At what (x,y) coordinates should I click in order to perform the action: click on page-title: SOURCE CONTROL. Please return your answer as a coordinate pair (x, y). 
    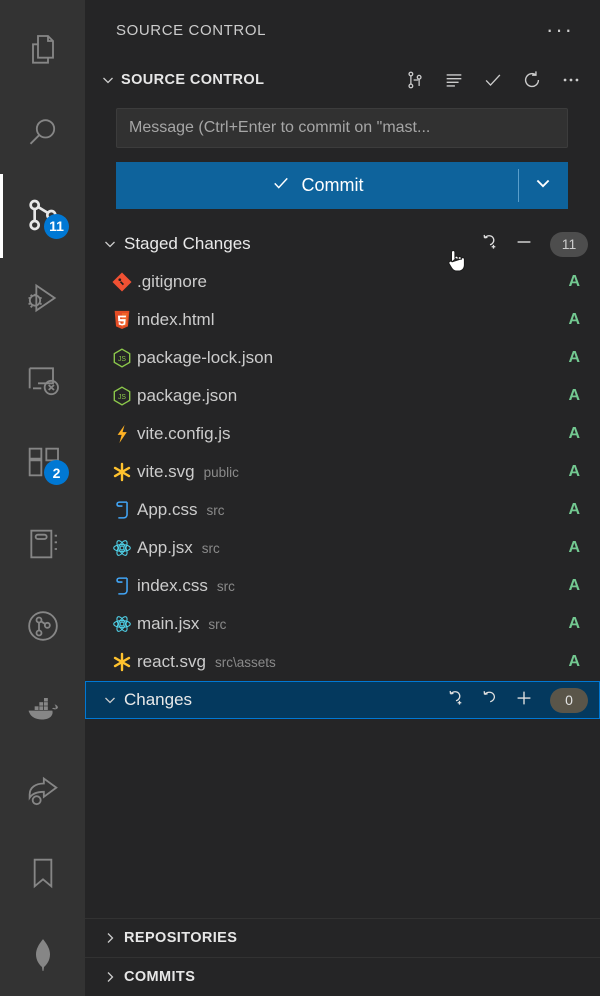
    Looking at the image, I should click on (191, 30).